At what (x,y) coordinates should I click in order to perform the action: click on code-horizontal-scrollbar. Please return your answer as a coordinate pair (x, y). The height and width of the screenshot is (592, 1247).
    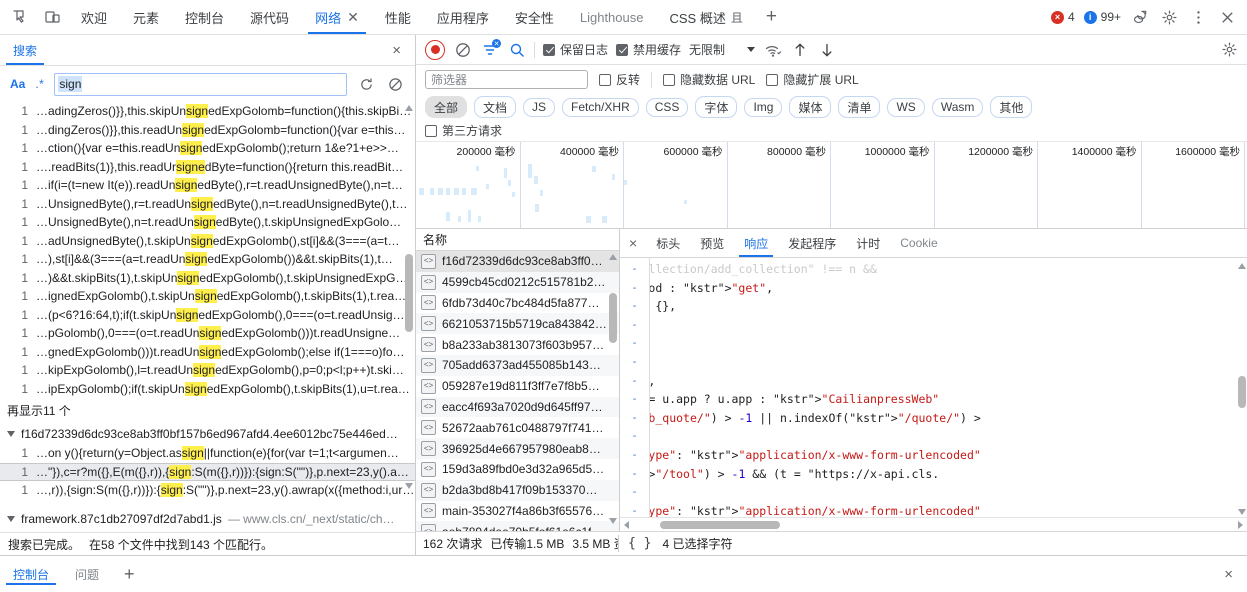
    Looking at the image, I should click on (933, 524).